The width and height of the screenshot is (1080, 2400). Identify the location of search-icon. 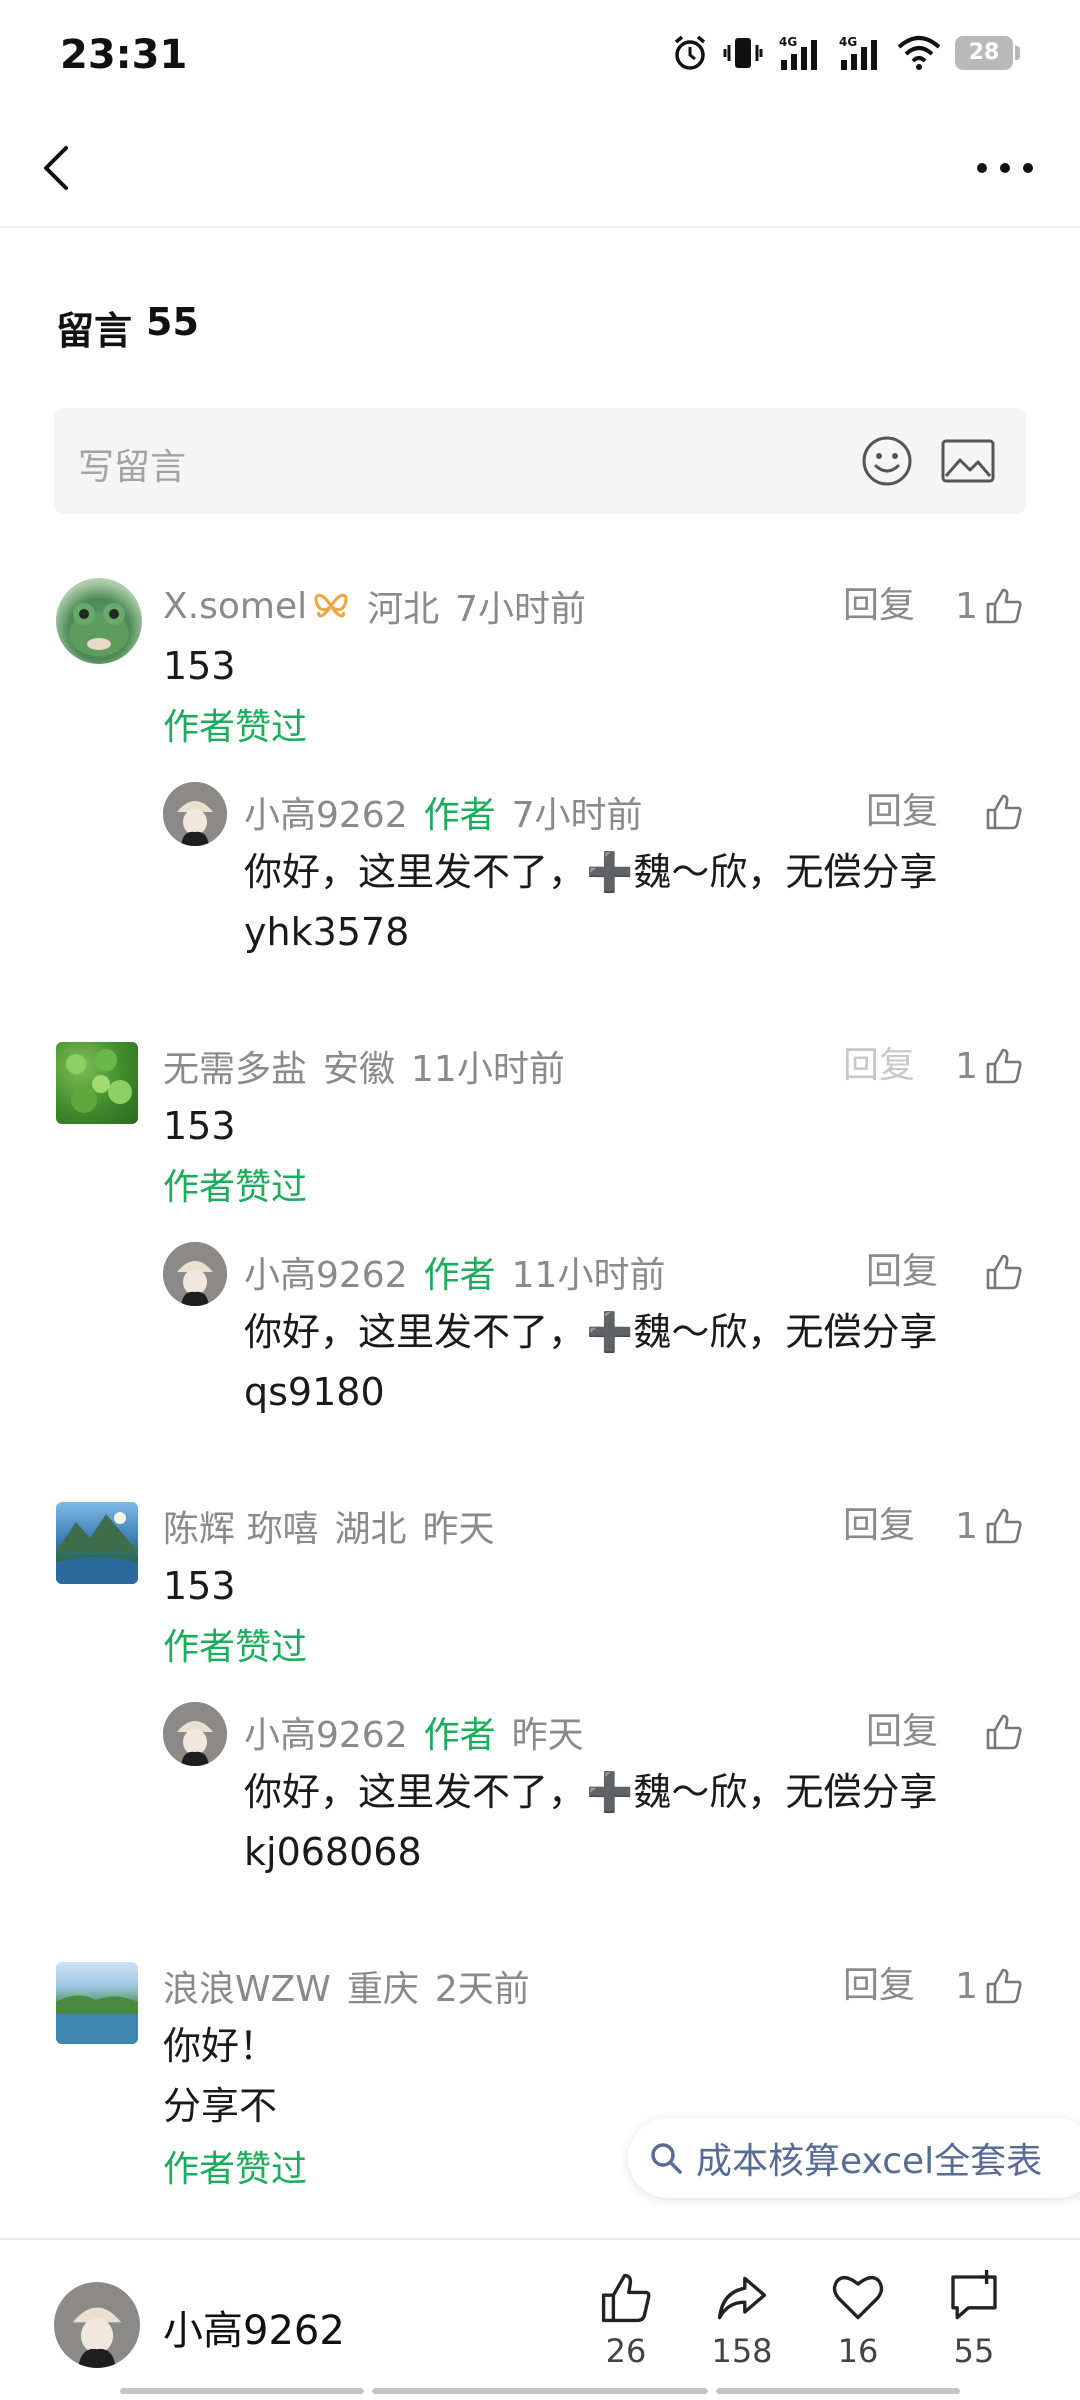
(666, 2158).